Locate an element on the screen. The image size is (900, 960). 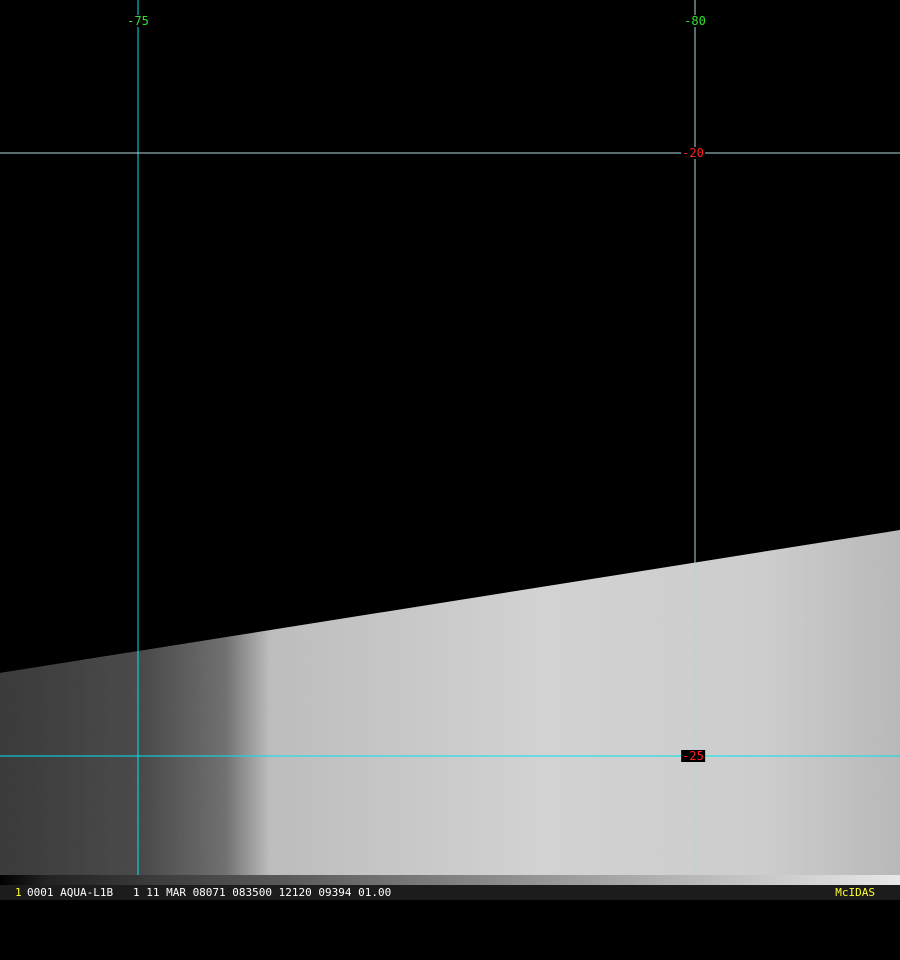
longitude-label: -75 is located at coordinates (138, 21).